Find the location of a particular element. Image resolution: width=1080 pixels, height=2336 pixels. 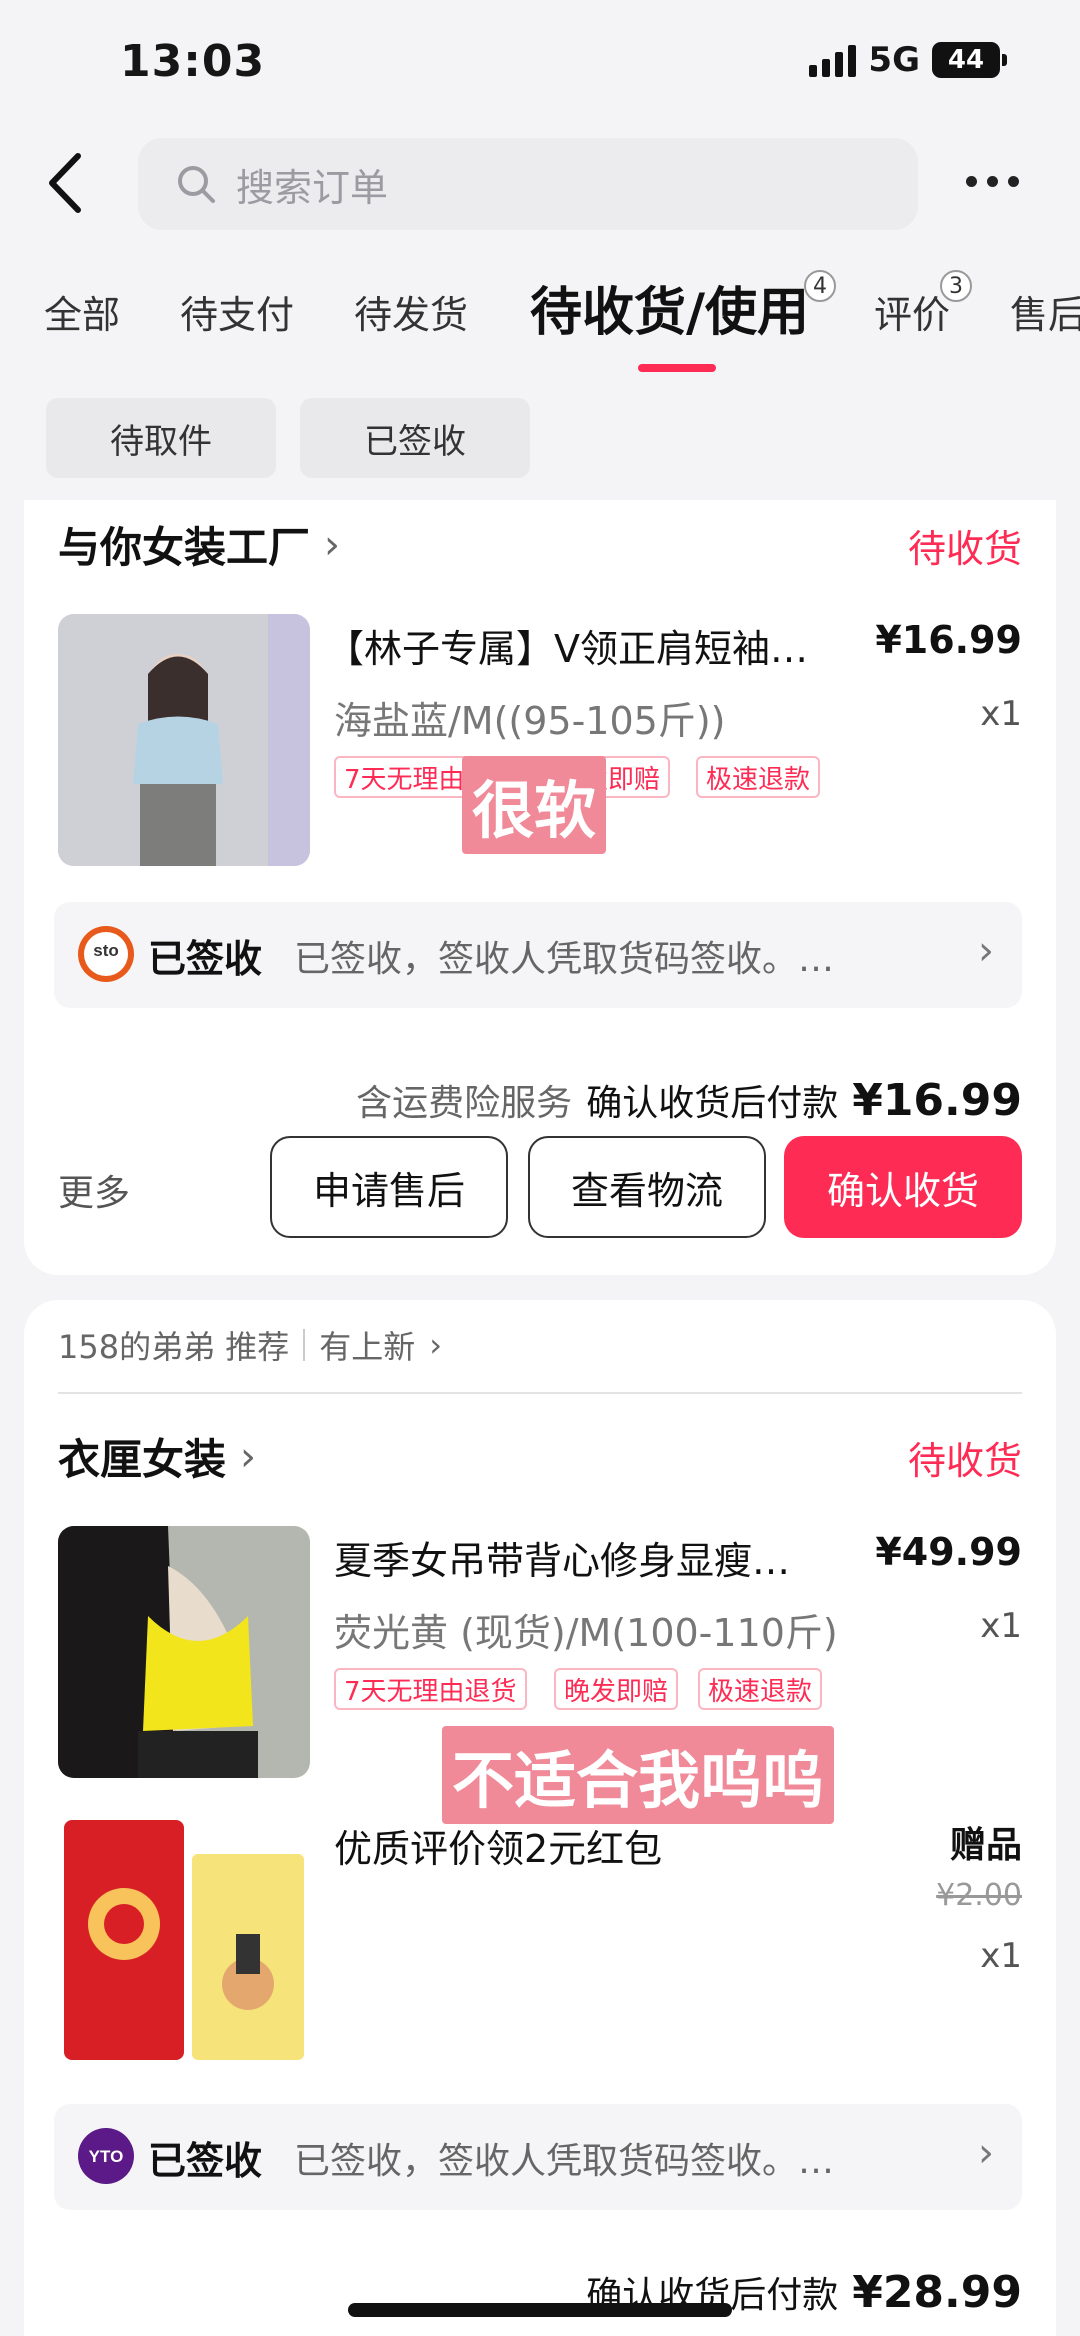

recommend-text: 158的弟弟 推荐 is located at coordinates (174, 1347).